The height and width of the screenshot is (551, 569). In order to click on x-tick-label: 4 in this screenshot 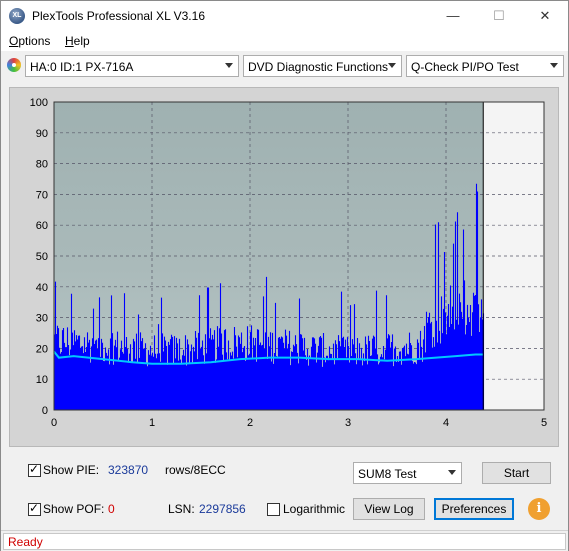, I will do `click(446, 423)`.